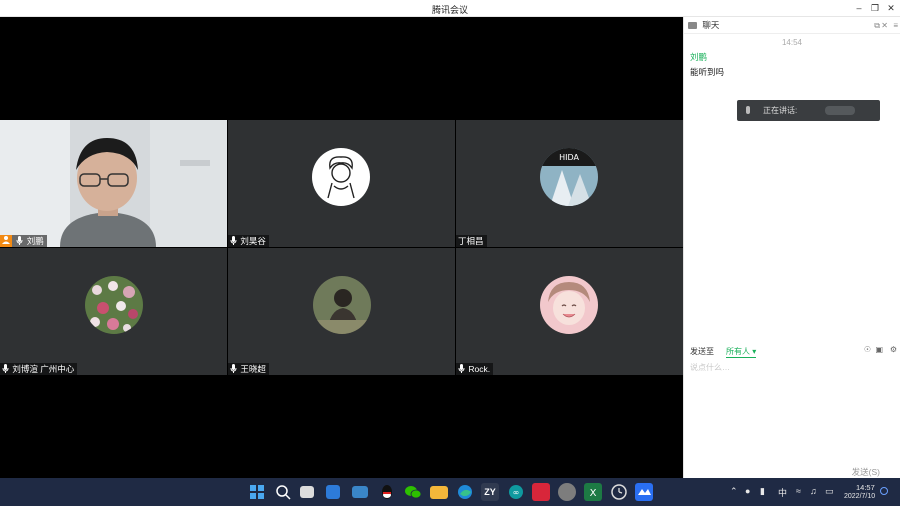  What do you see at coordinates (253, 369) in the screenshot?
I see `participant-name: 王晓超` at bounding box center [253, 369].